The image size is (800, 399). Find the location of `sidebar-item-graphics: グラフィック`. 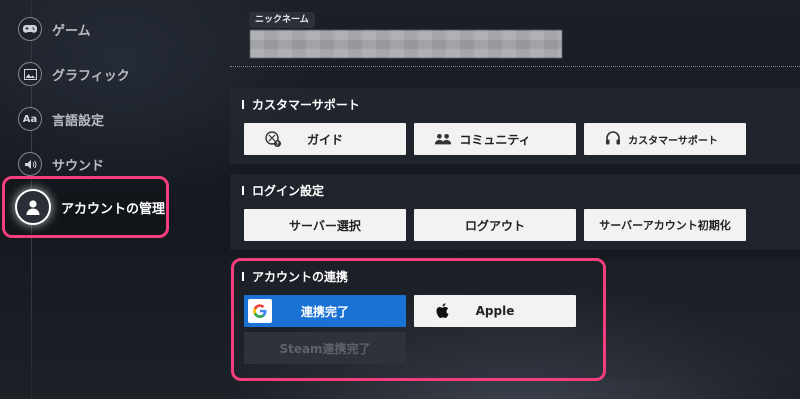

sidebar-item-graphics: グラフィック is located at coordinates (74, 74).